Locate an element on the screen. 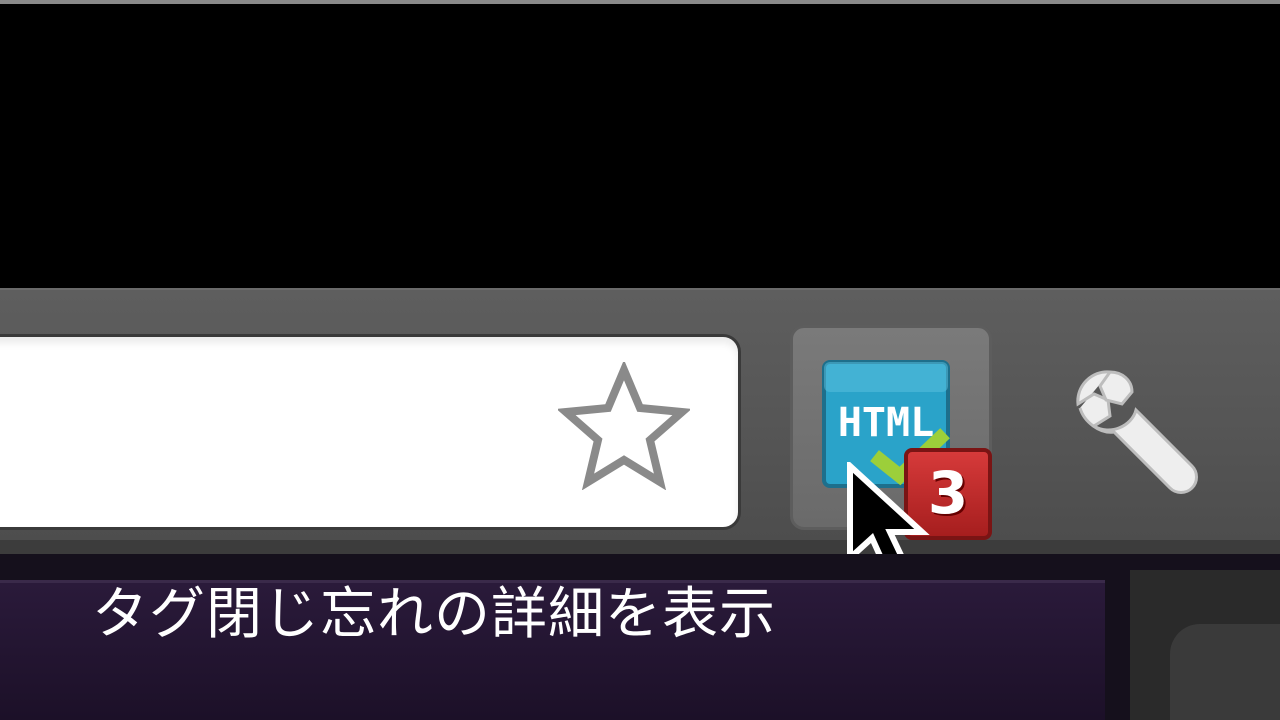 The image size is (1280, 720). side-panel-element is located at coordinates (1225, 672).